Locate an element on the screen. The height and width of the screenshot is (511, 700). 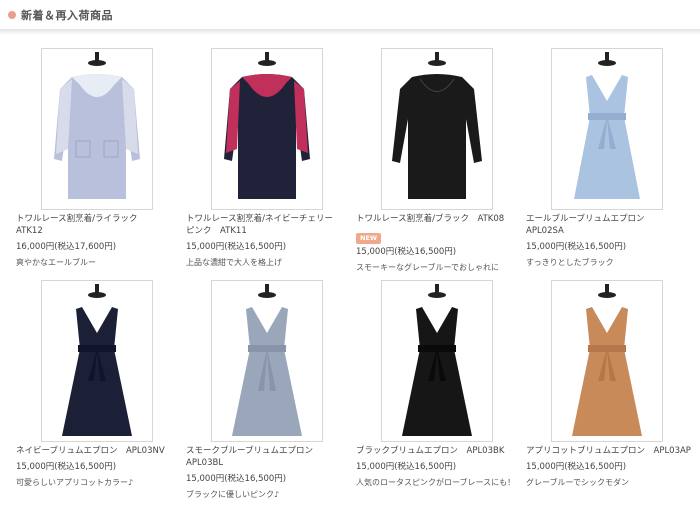
product-name: ブラックブリュムエプロン APL03BK is located at coordinates (438, 451).